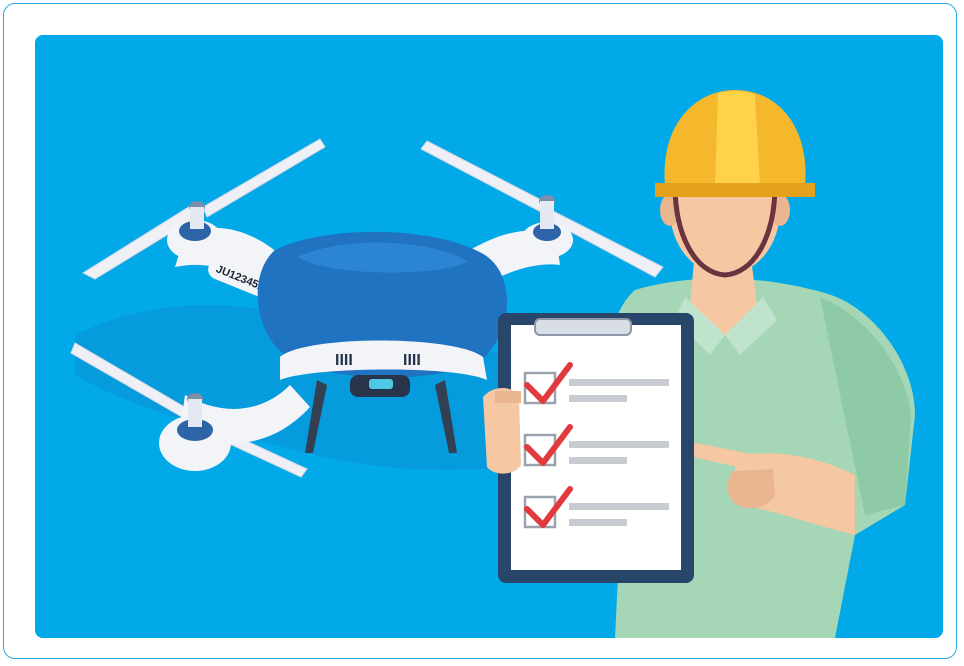 The width and height of the screenshot is (964, 666). I want to click on drone-vent-left: IIII, so click(344, 360).